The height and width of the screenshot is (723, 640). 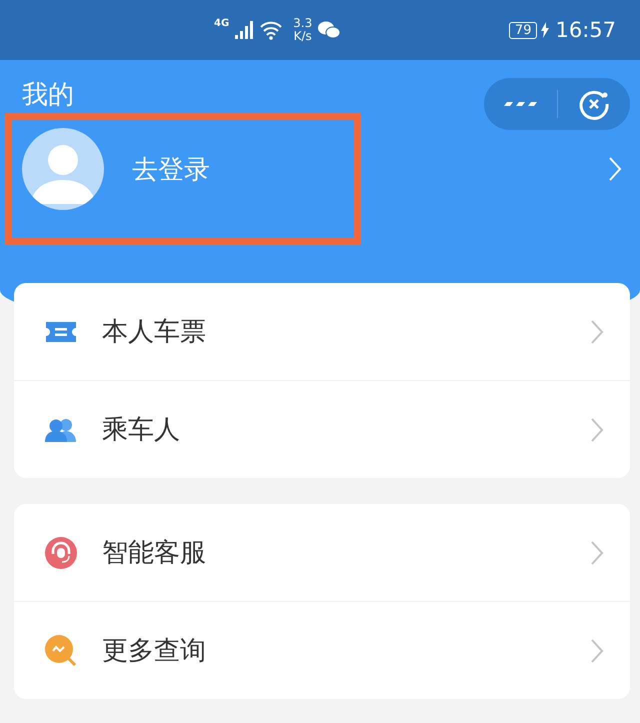 What do you see at coordinates (141, 430) in the screenshot?
I see `menu-item-label: 乘车人` at bounding box center [141, 430].